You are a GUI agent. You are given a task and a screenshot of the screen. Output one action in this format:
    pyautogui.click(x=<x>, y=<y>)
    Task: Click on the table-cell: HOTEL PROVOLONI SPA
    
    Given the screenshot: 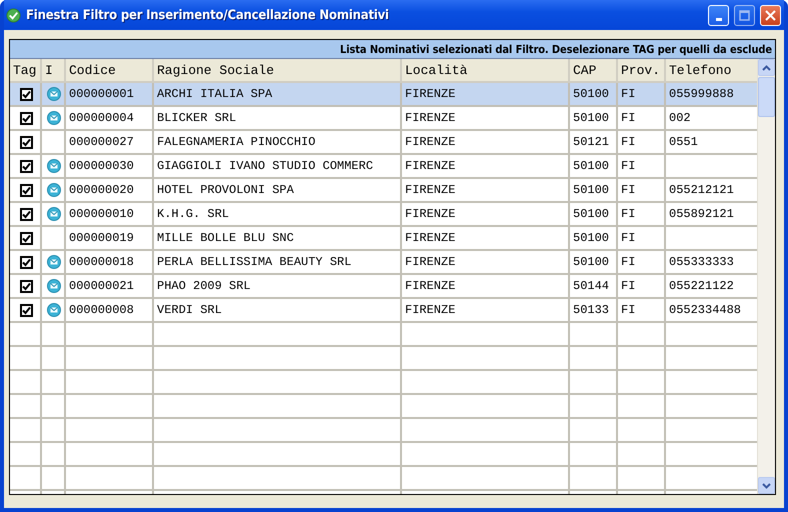 What is the action you would take?
    pyautogui.click(x=225, y=190)
    